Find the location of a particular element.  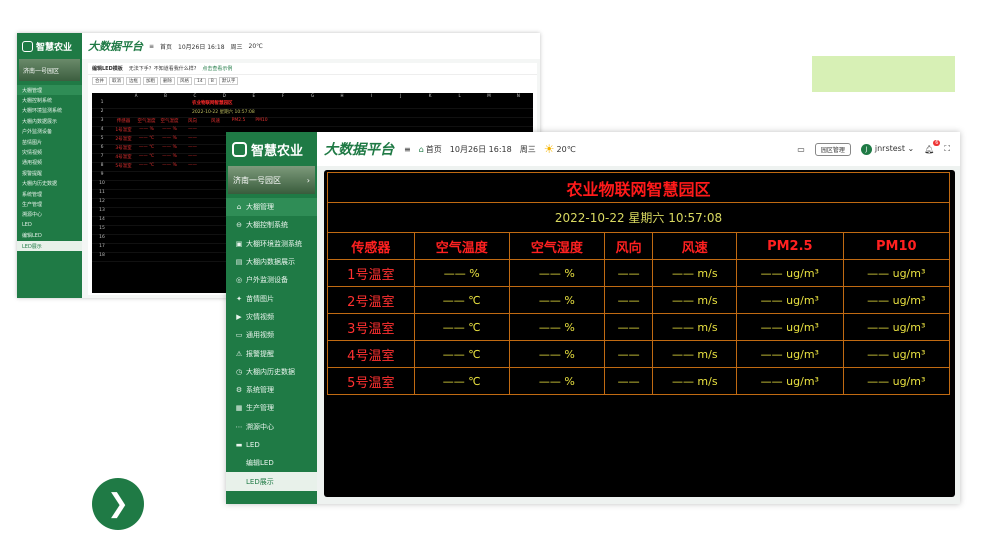

row-number: 9 is located at coordinates (102, 174).